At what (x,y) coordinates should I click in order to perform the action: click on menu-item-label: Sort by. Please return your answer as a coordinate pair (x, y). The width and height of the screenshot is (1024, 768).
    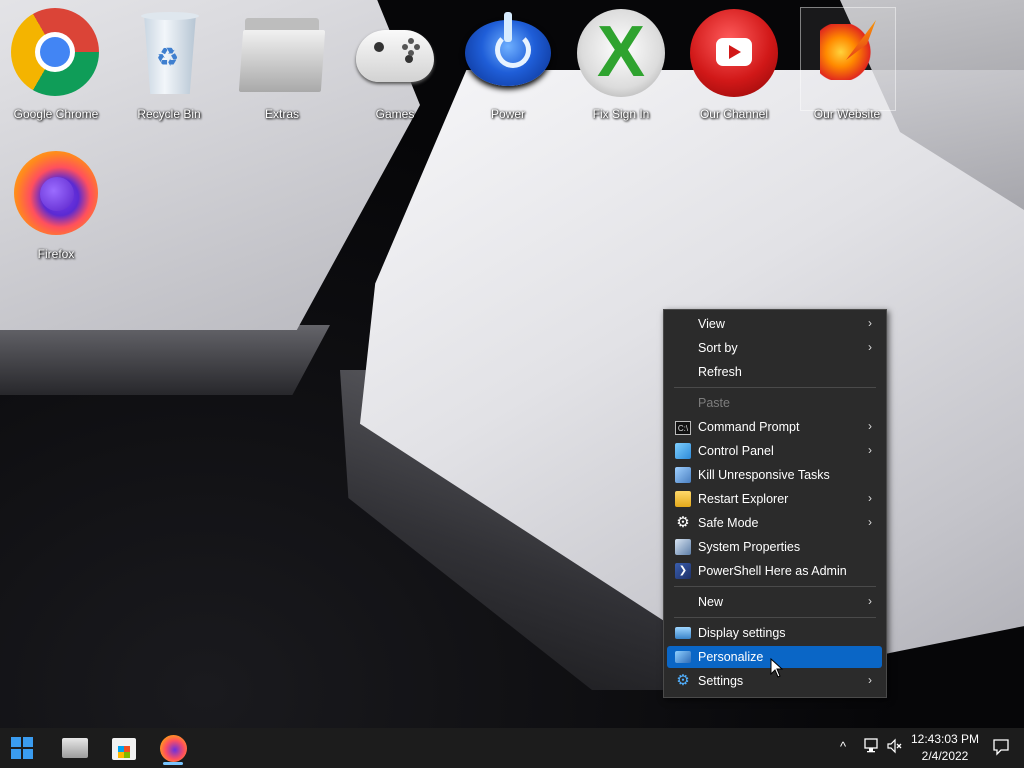
    Looking at the image, I should click on (718, 348).